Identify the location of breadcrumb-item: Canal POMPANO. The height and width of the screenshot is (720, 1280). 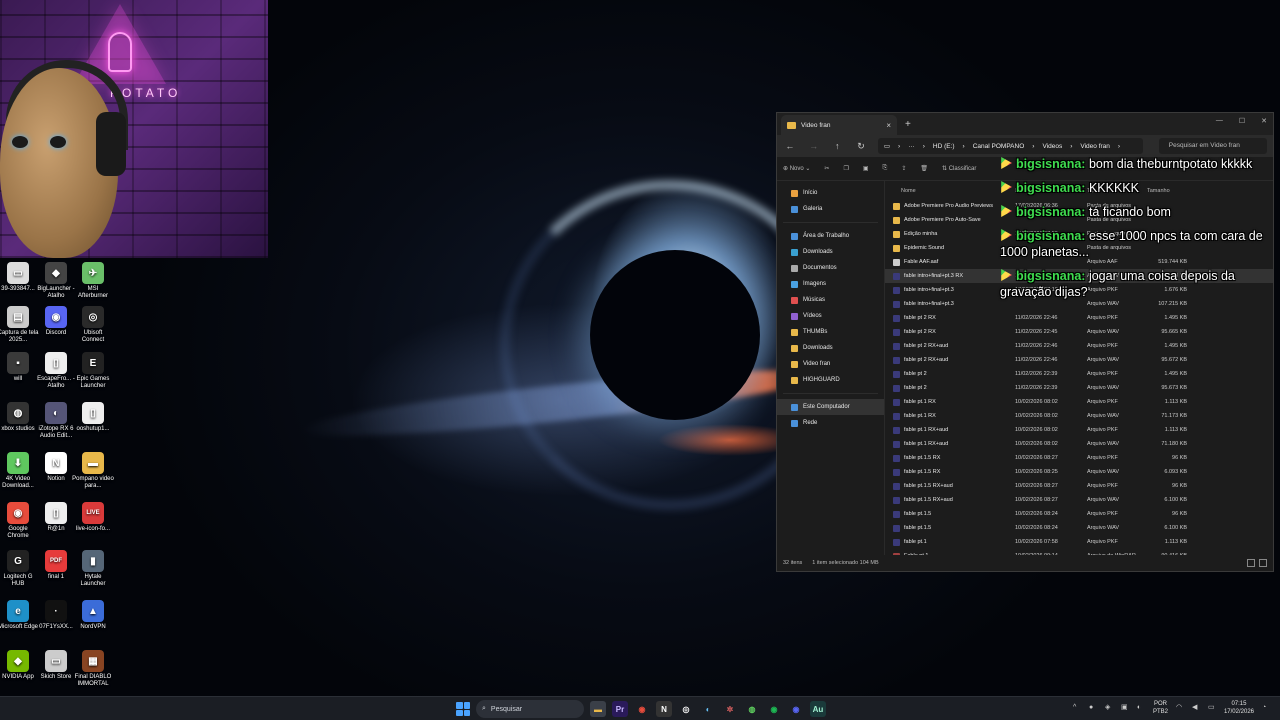
(999, 146).